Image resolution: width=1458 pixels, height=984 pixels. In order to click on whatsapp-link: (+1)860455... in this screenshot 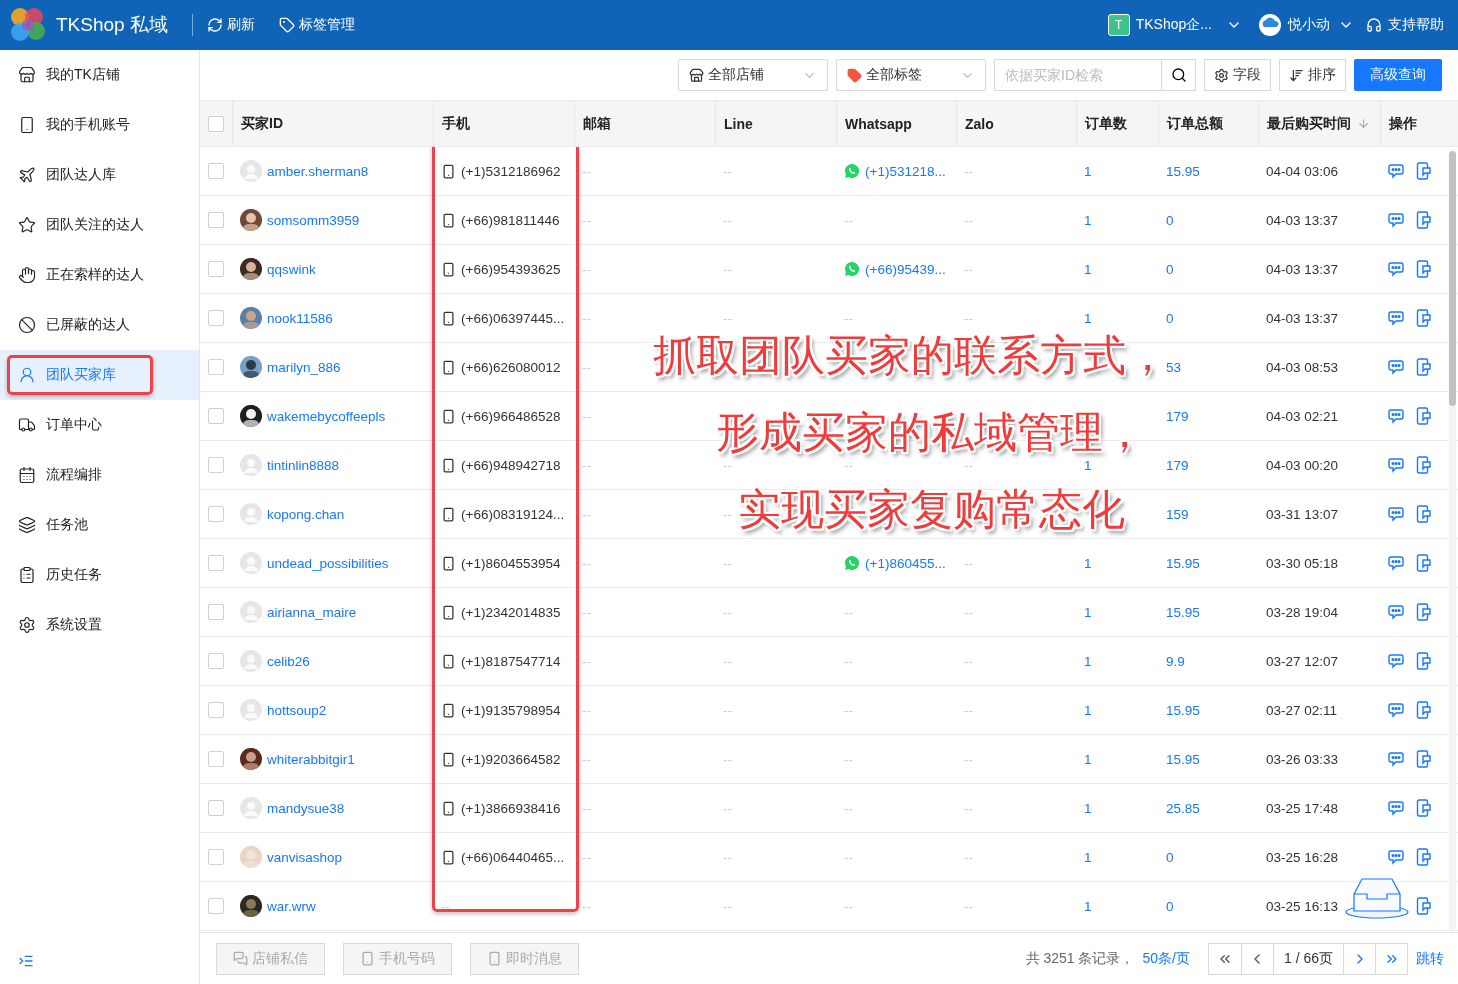, I will do `click(905, 563)`.